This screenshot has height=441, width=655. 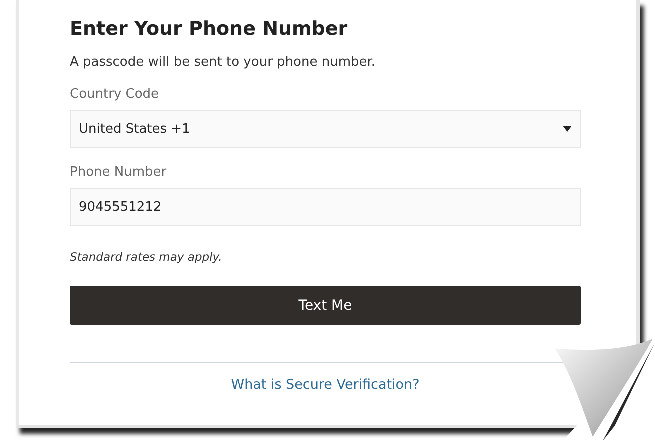 What do you see at coordinates (325, 305) in the screenshot?
I see `text-me-button: Text Me` at bounding box center [325, 305].